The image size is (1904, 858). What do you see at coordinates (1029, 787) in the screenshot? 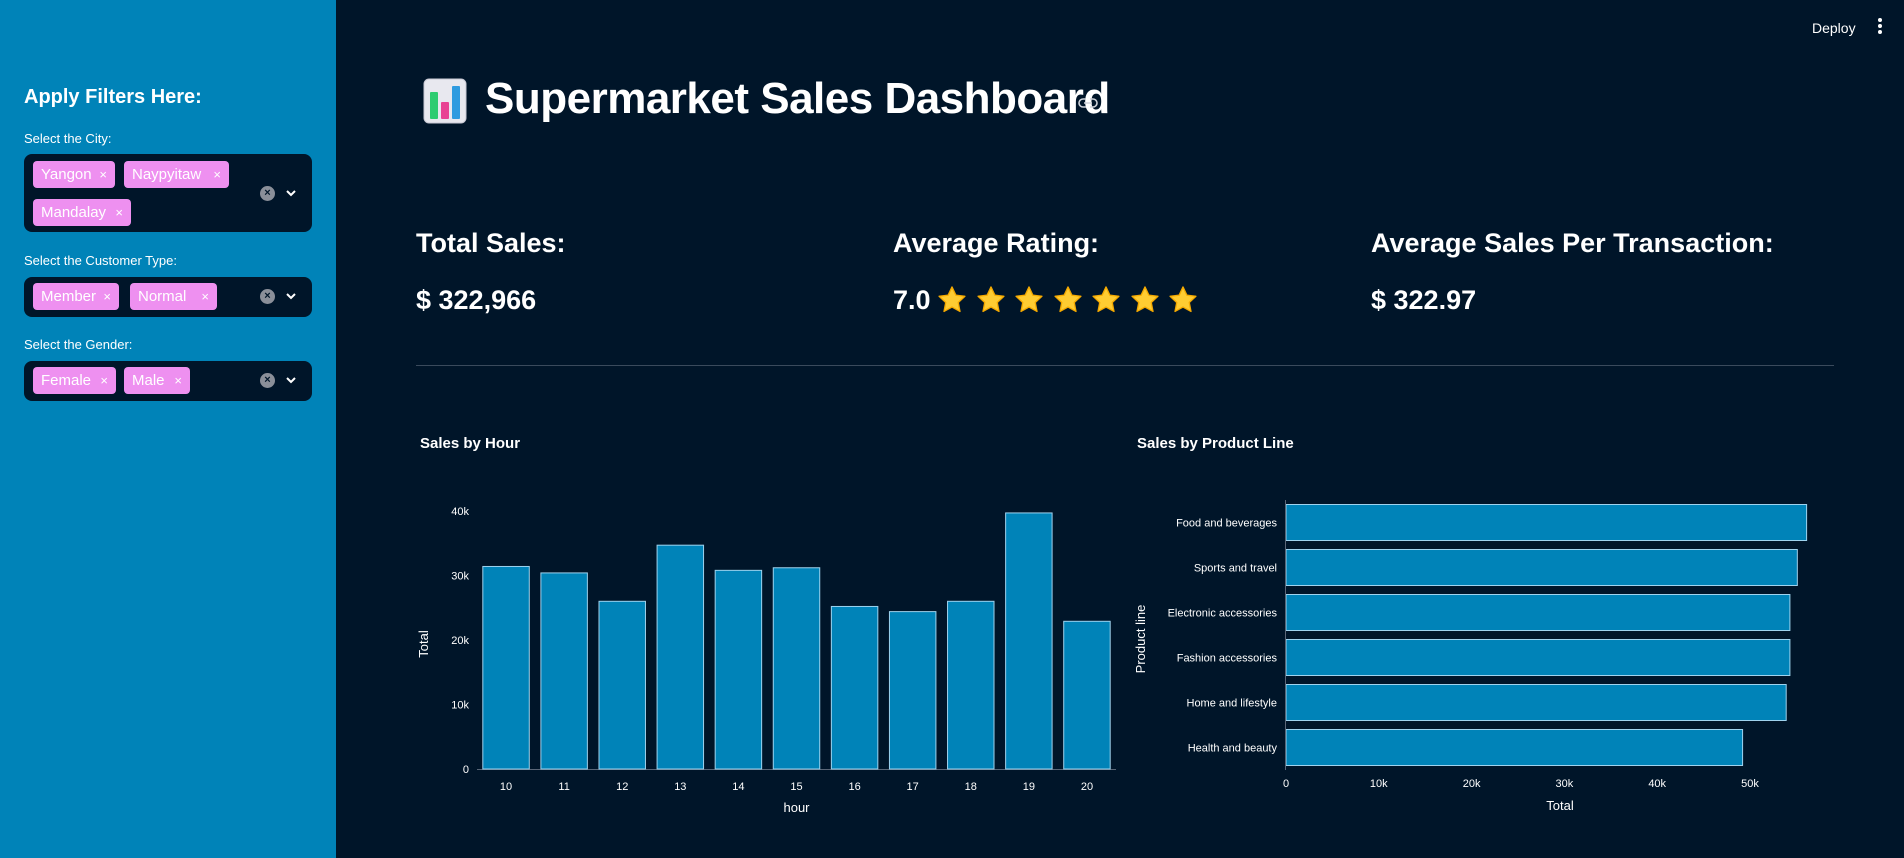
I see `x-tick-label: 19` at bounding box center [1029, 787].